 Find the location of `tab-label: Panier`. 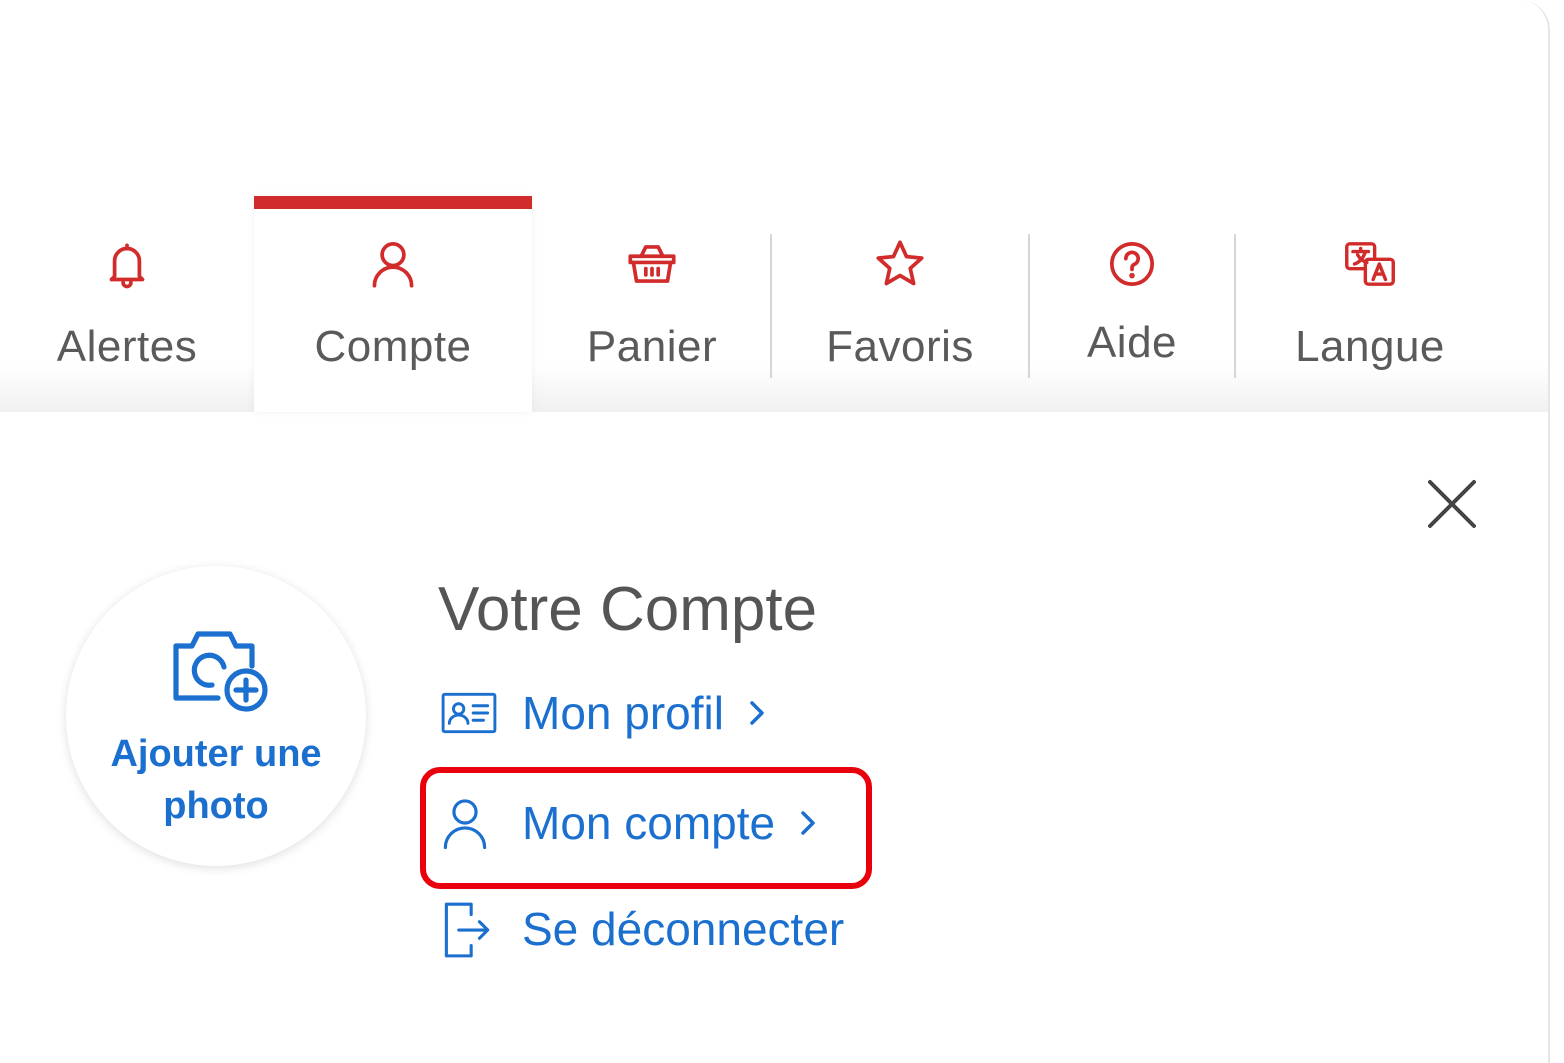

tab-label: Panier is located at coordinates (652, 346).